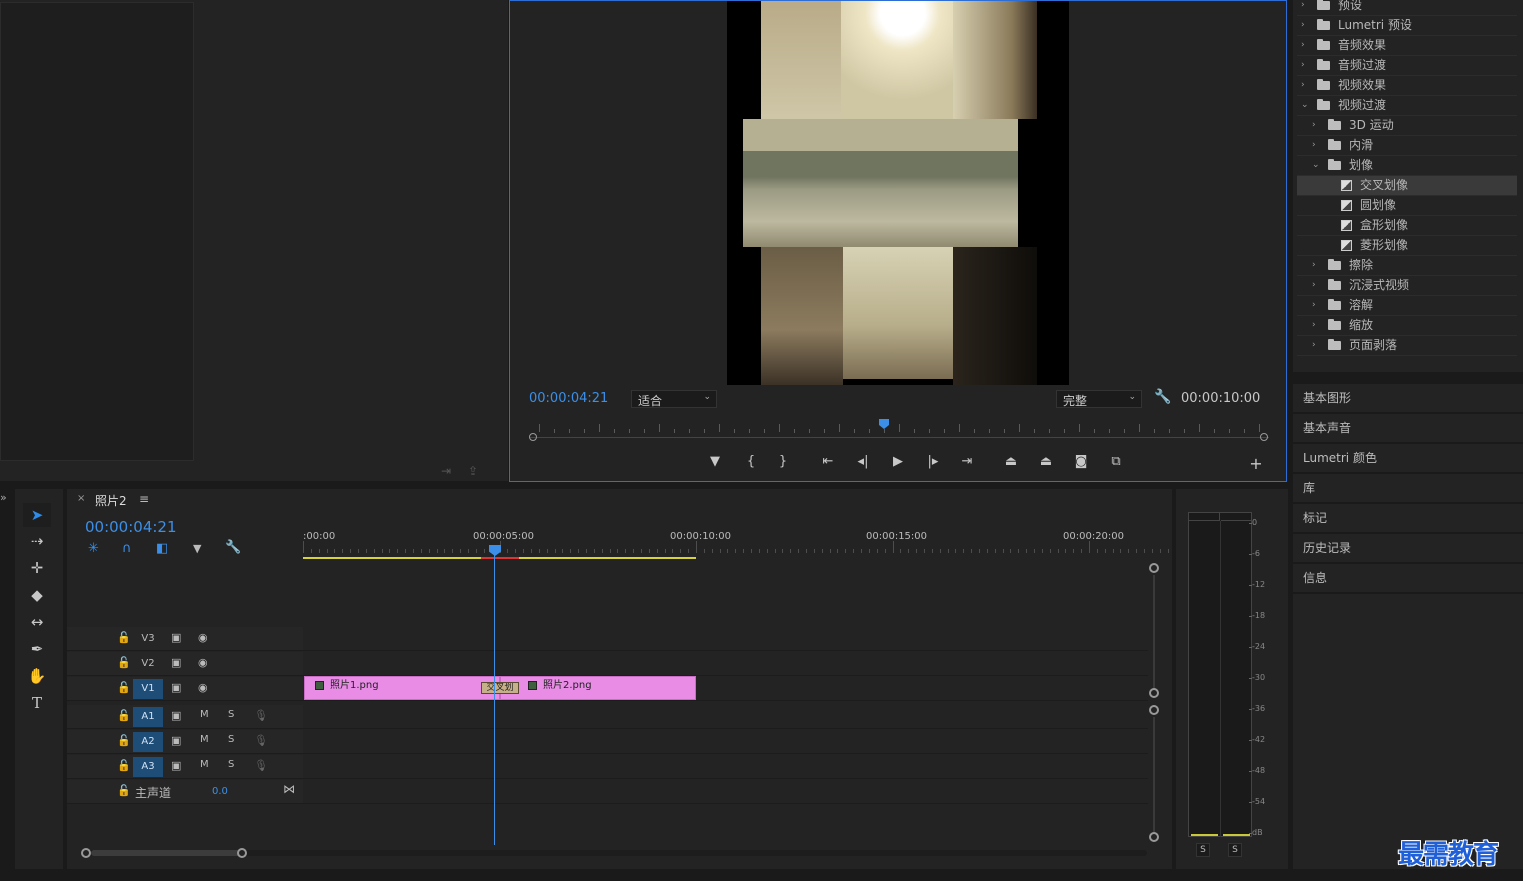  I want to click on add-marker-icon: ▼, so click(715, 461).